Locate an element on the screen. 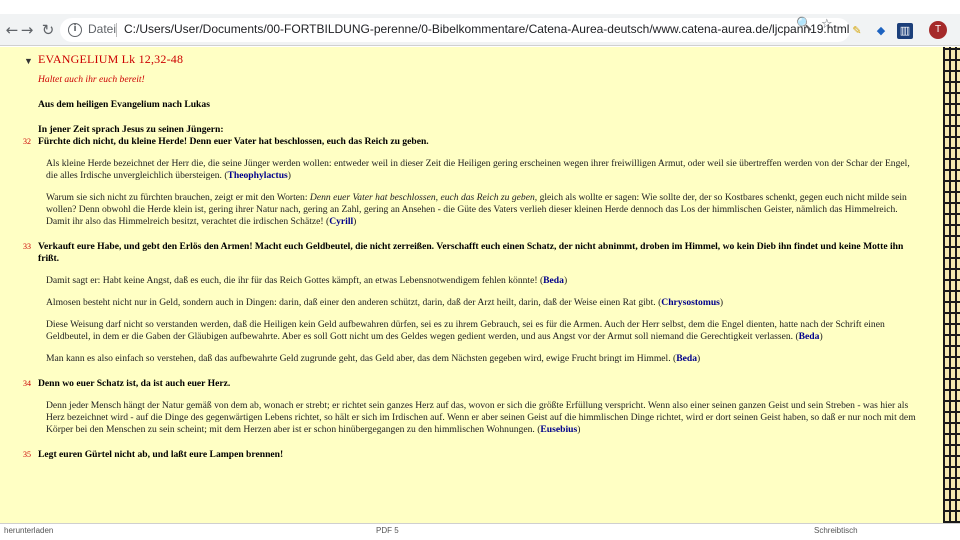 This screenshot has width=960, height=540. reload-icon: ↻ is located at coordinates (48, 30).